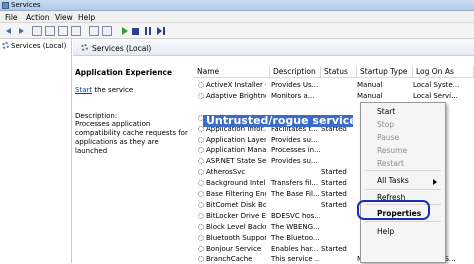  What do you see at coordinates (236, 95) in the screenshot?
I see `cell-name-text: Adaptive Brightness` at bounding box center [236, 95].